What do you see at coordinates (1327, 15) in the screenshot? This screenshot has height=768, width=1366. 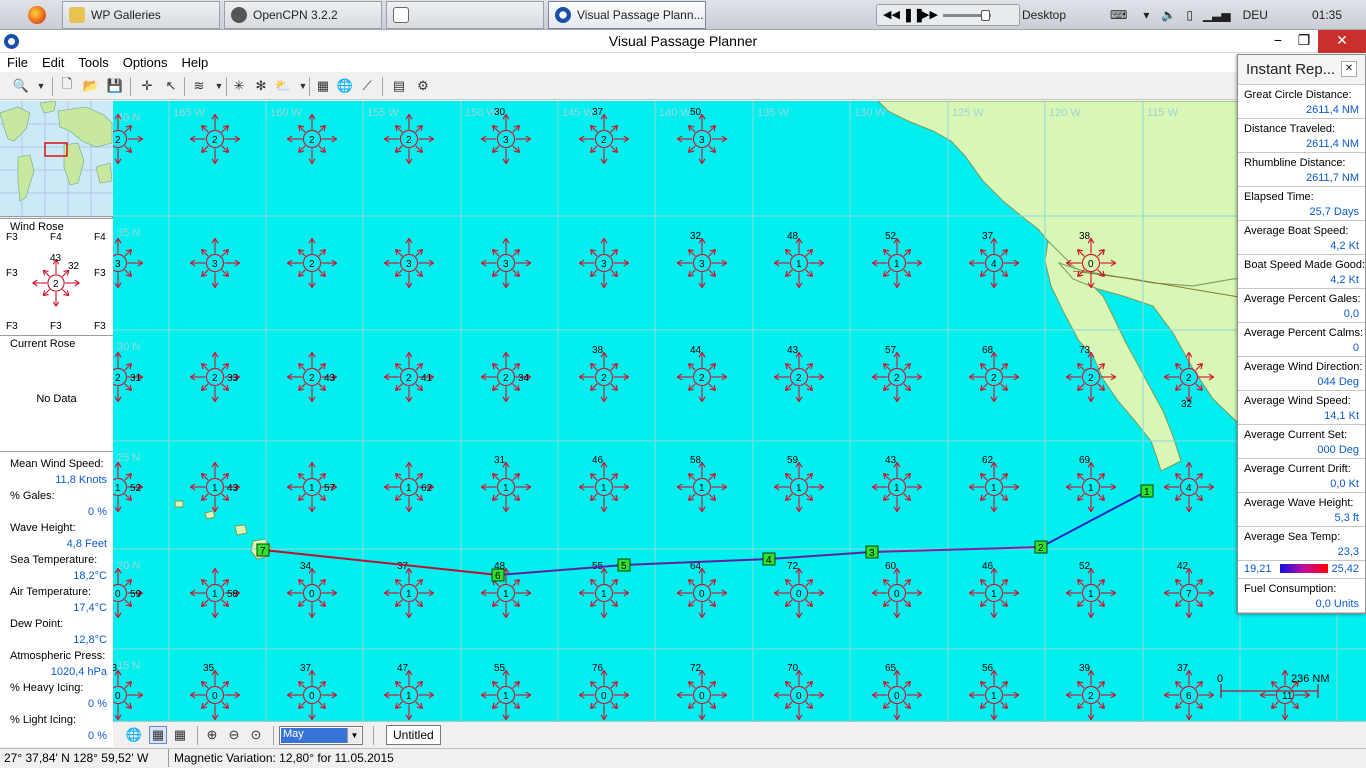 I see `clock: 01:35` at bounding box center [1327, 15].